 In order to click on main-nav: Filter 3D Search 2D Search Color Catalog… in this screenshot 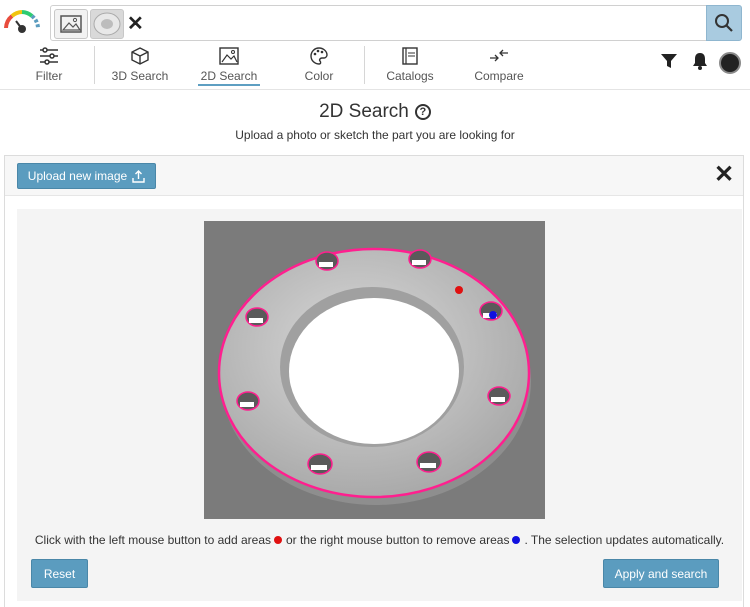, I will do `click(375, 67)`.